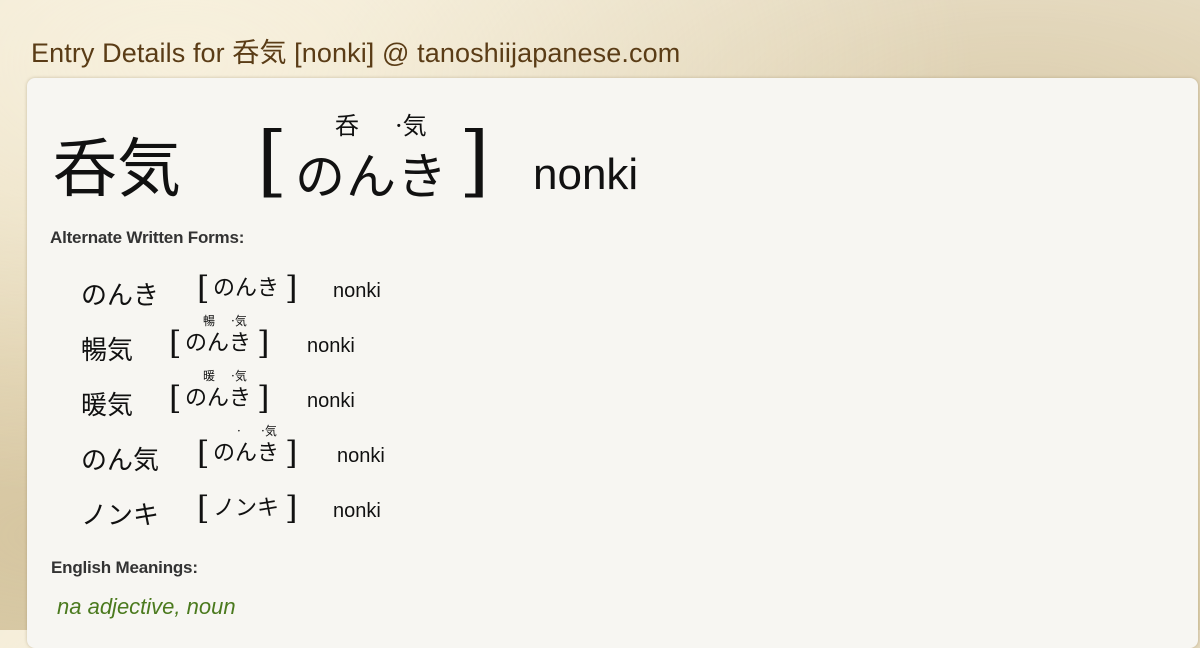  What do you see at coordinates (209, 376) in the screenshot?
I see `alternate-form-furigana-1: 暖` at bounding box center [209, 376].